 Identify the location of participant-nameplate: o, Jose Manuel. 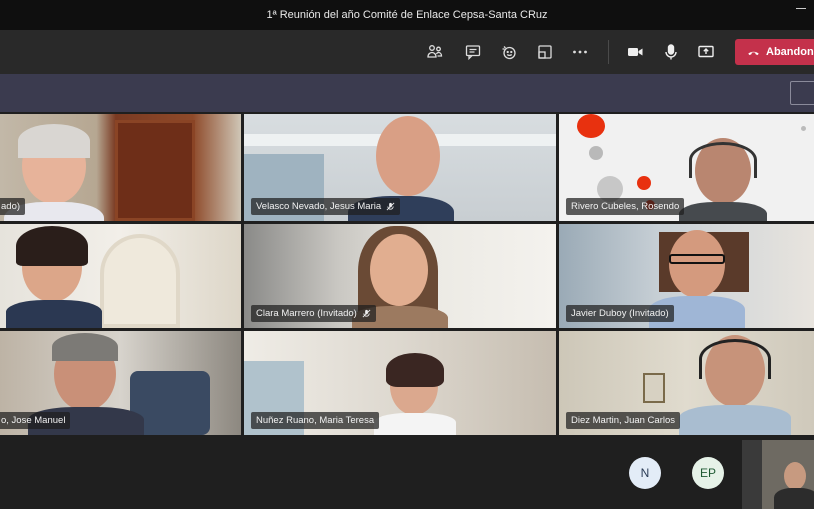
(35, 420).